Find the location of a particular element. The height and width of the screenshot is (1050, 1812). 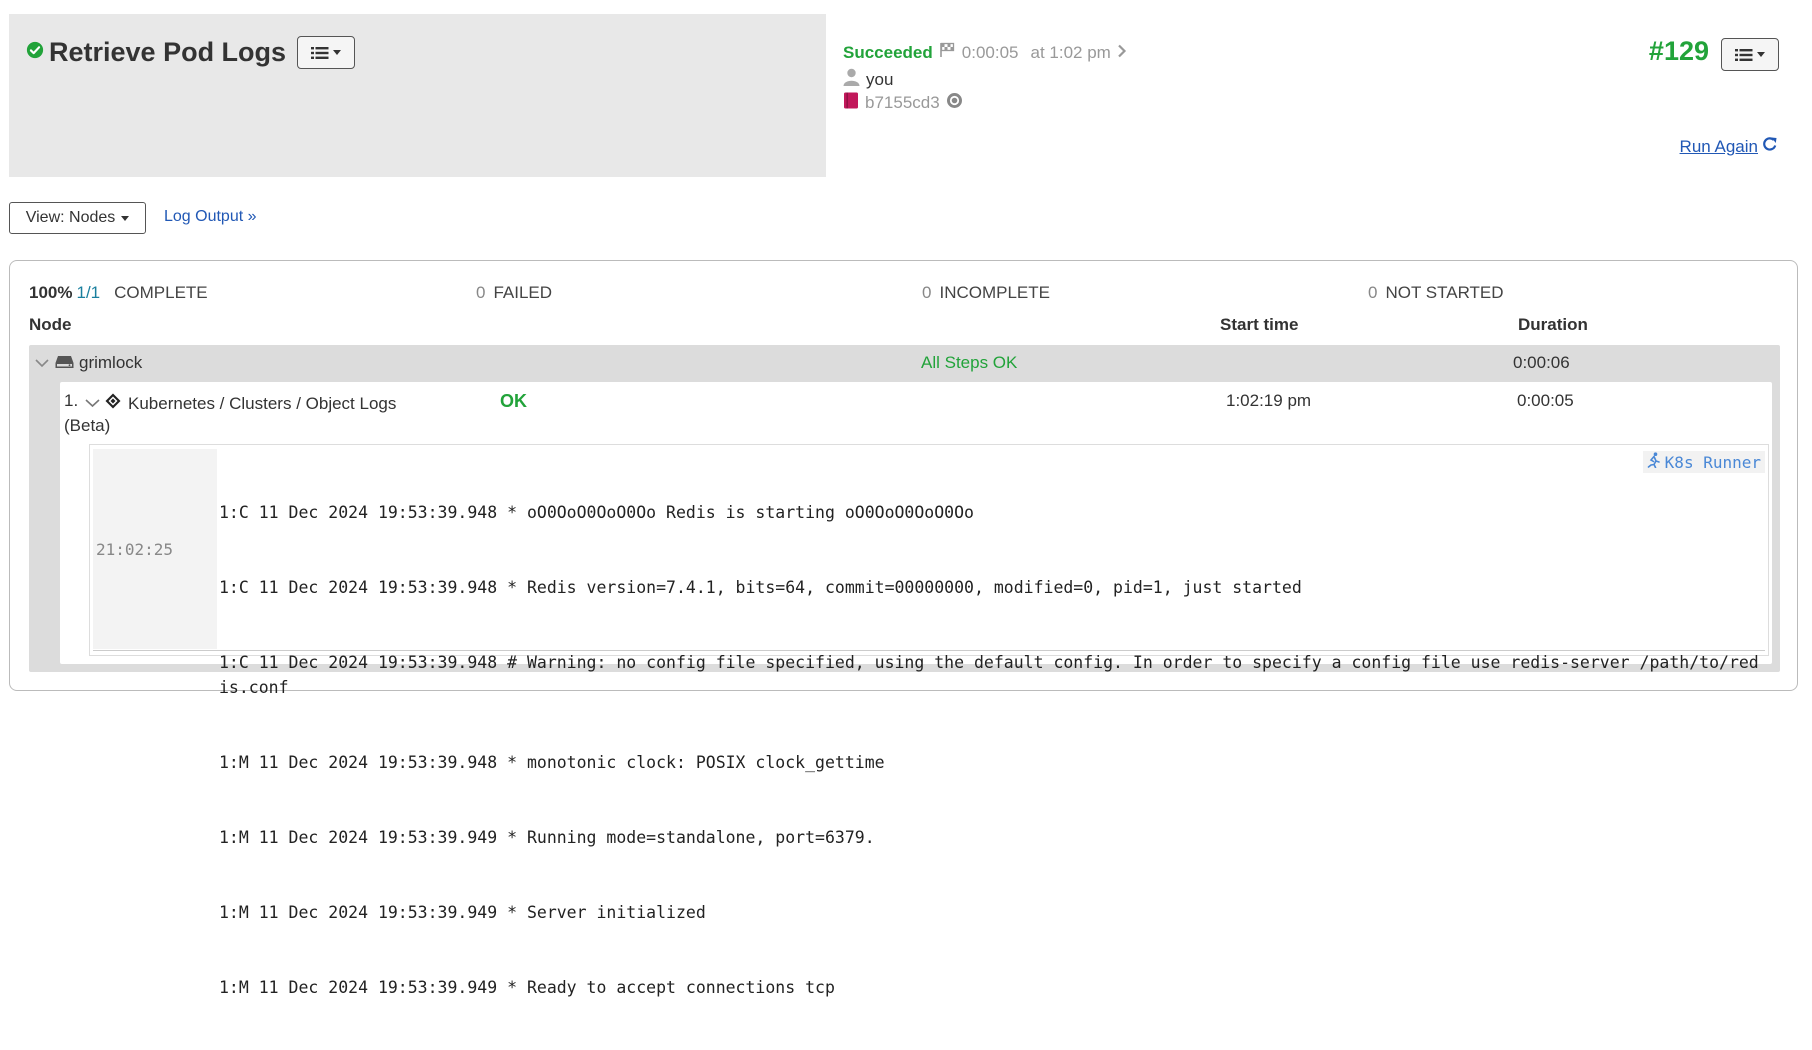

failed-count: 0 is located at coordinates (481, 292).